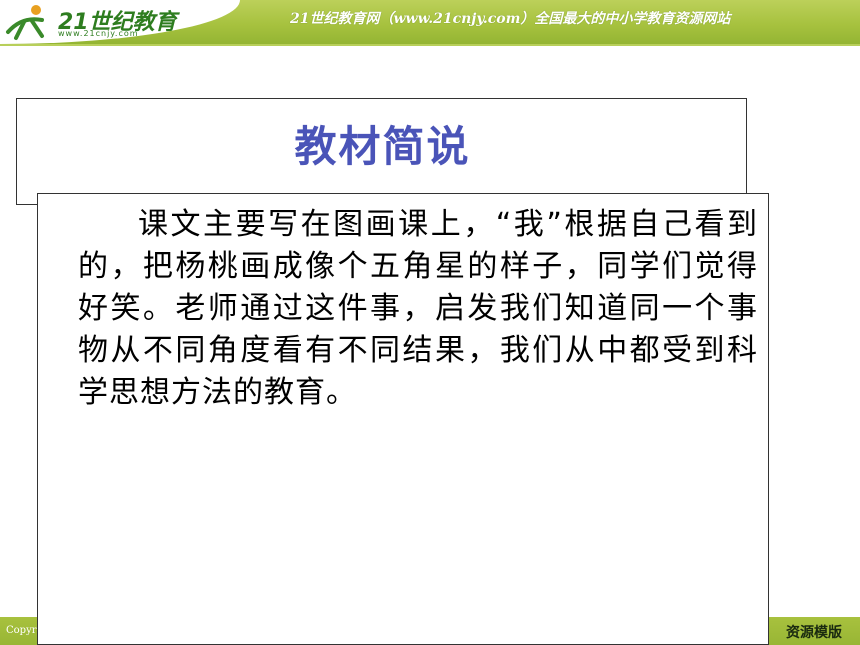 This screenshot has height=645, width=860. I want to click on title-box: 教材简说, so click(381, 151).